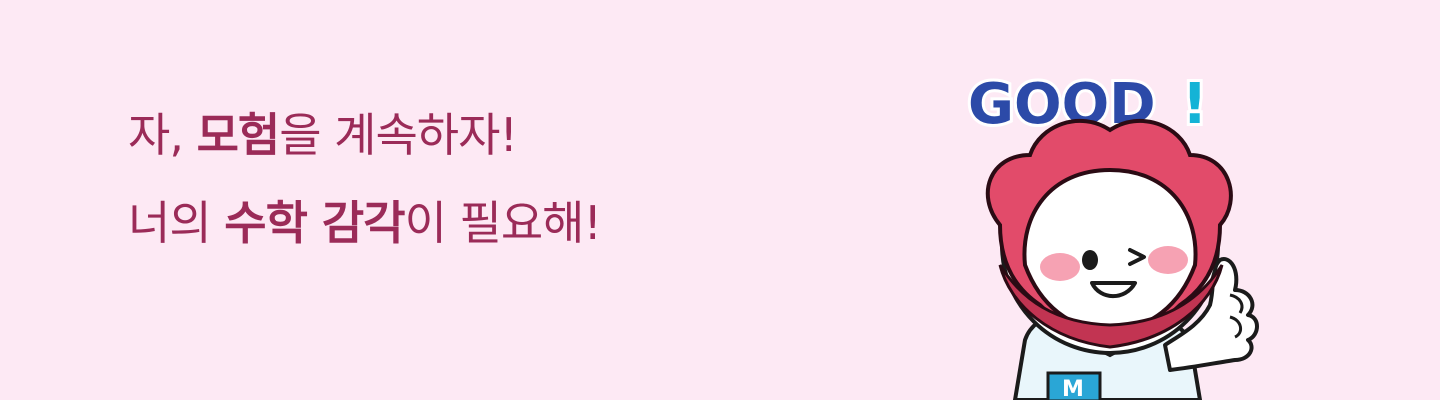 The height and width of the screenshot is (400, 1440). Describe the element at coordinates (176, 223) in the screenshot. I see `headline-line-2-part-1: 너의` at that location.